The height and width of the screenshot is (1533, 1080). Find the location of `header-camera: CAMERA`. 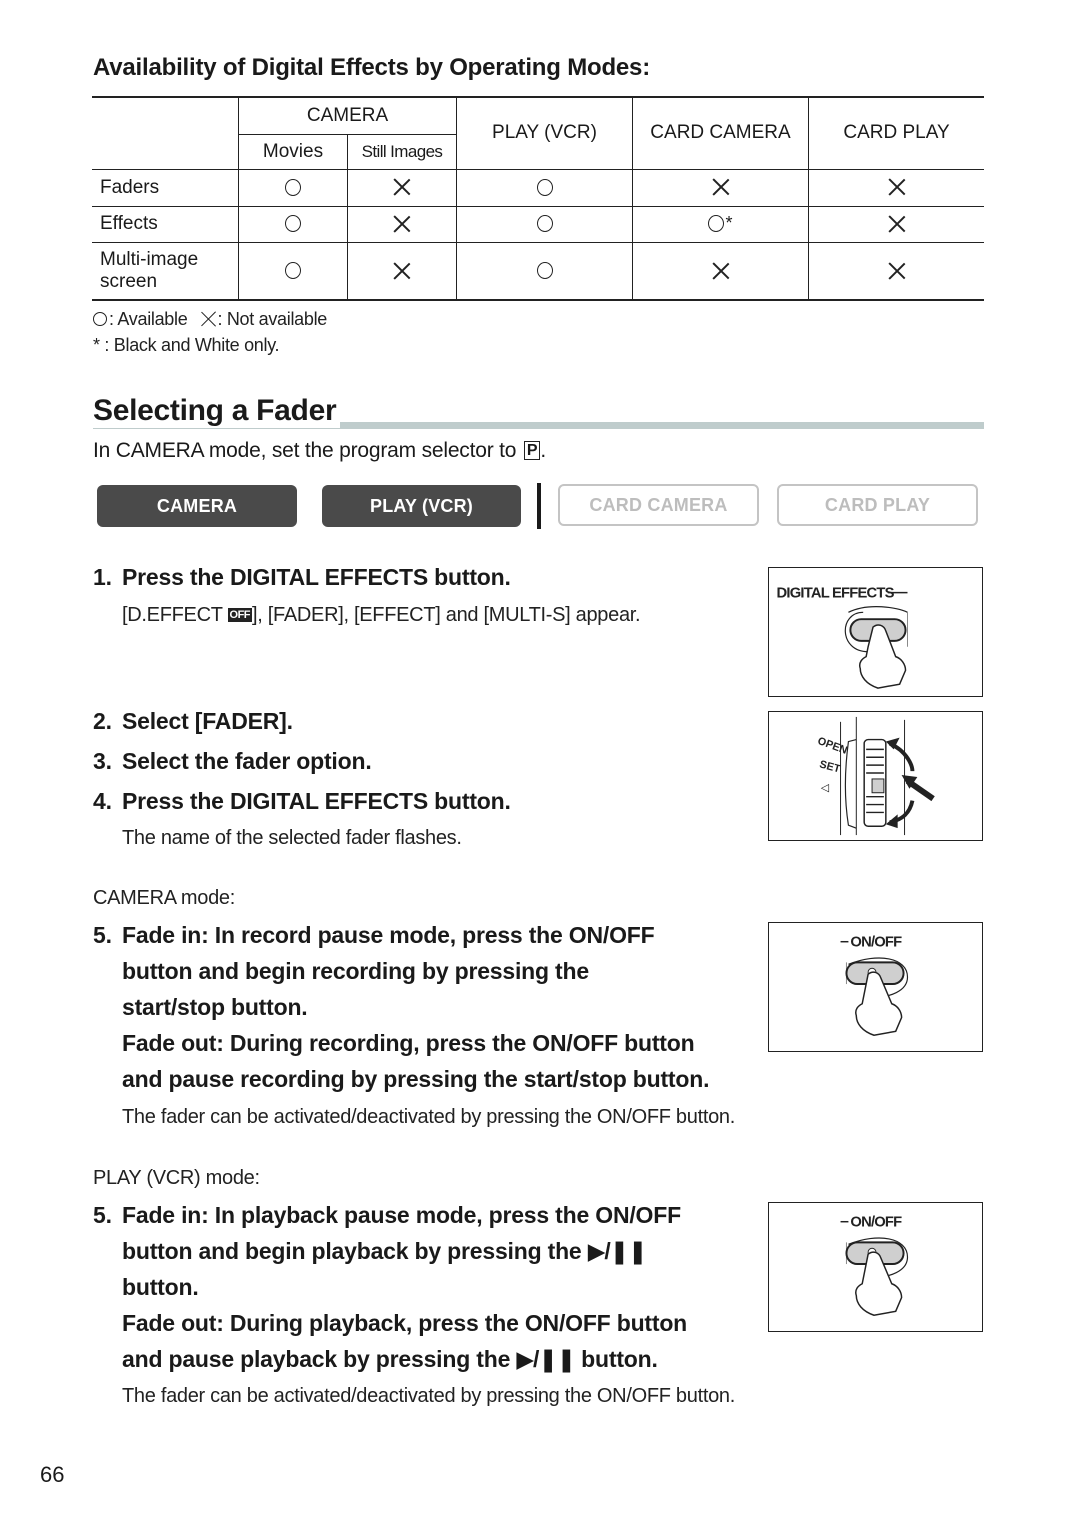

header-camera: CAMERA is located at coordinates (347, 115).